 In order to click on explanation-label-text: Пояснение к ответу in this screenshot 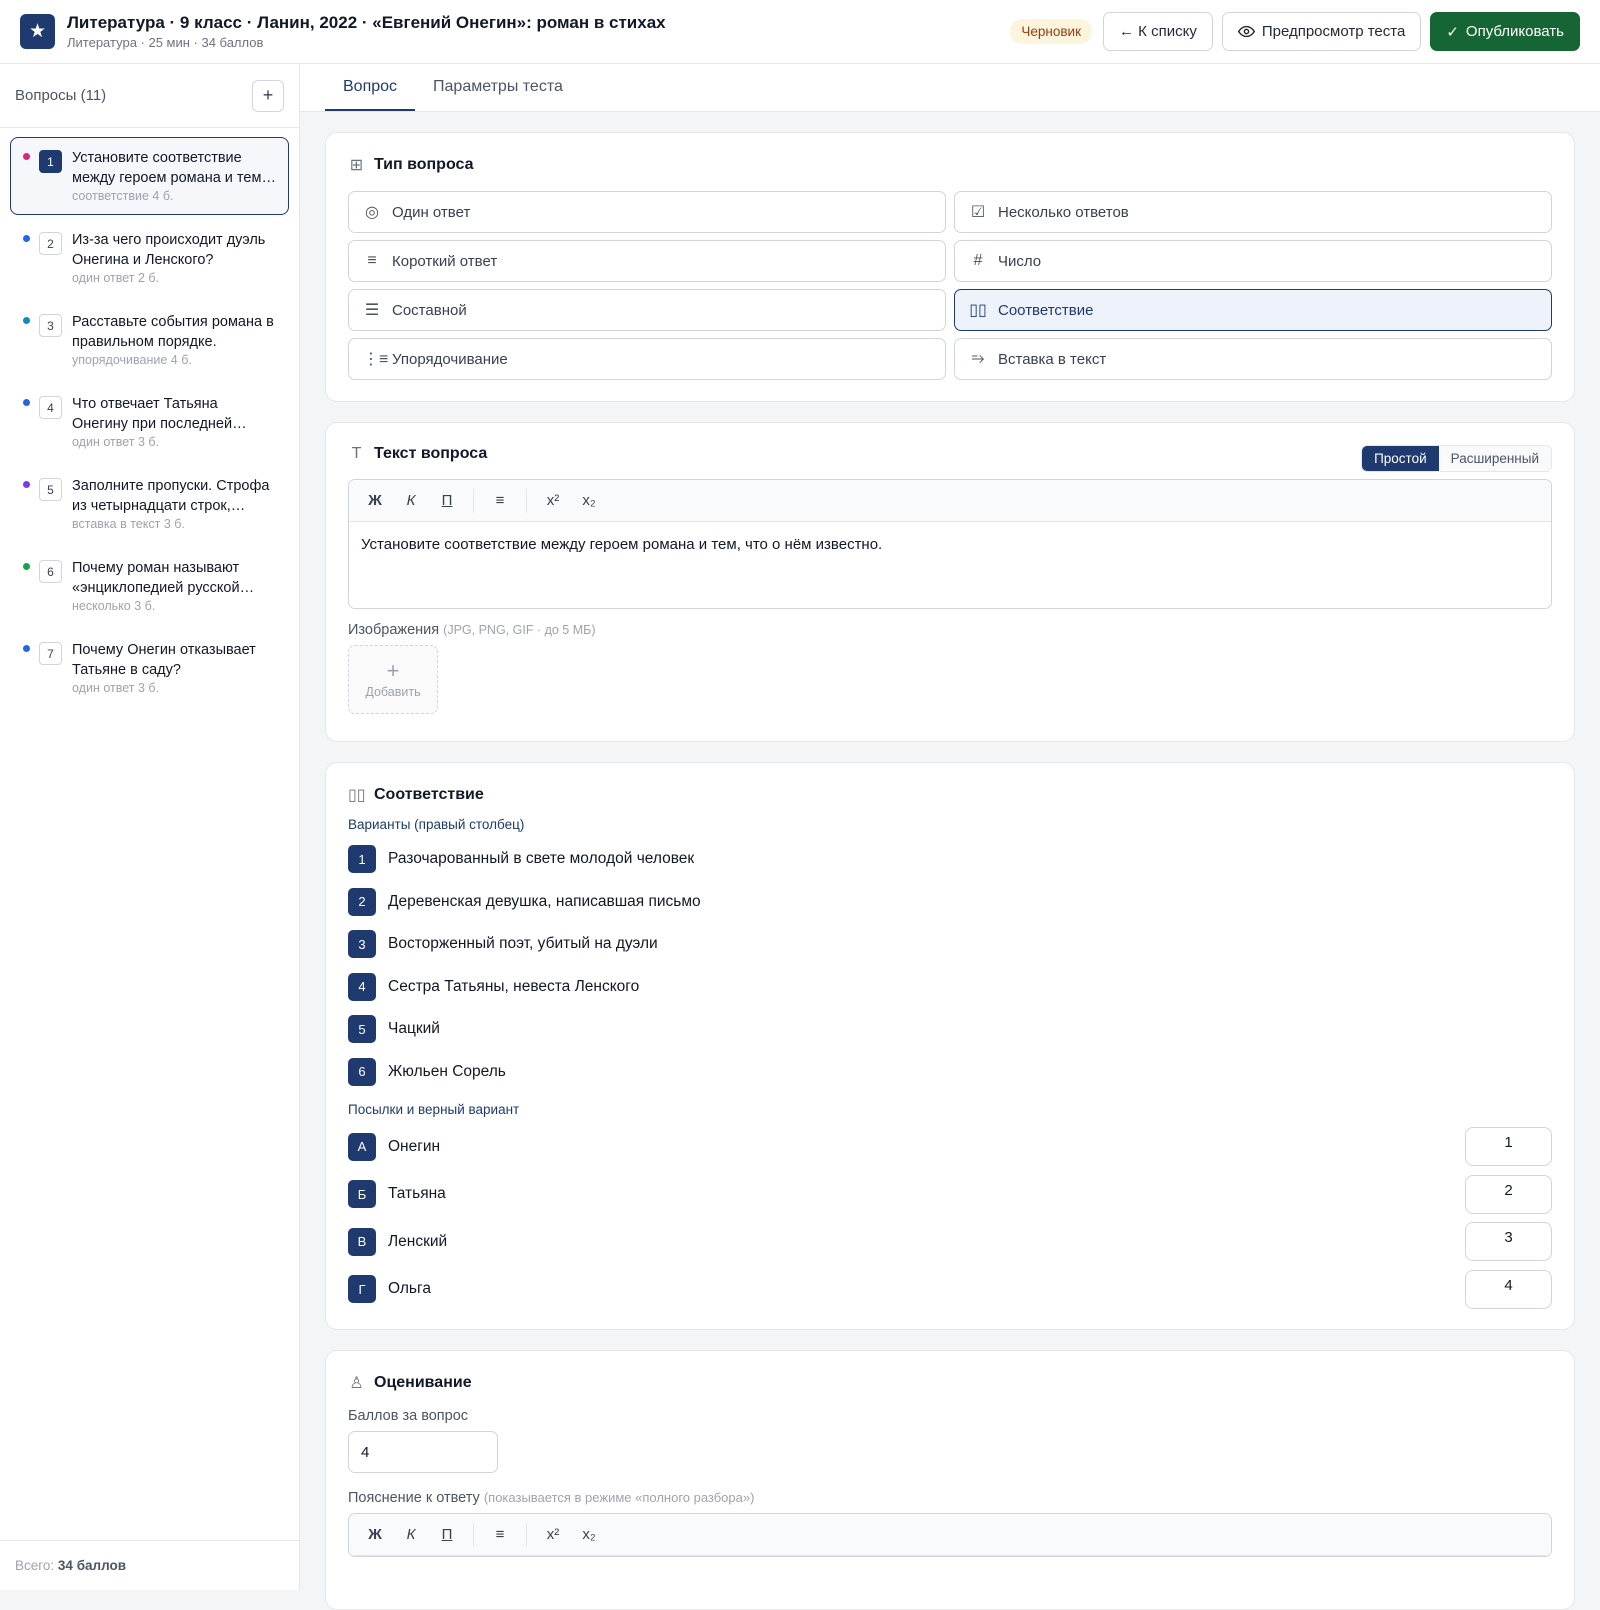, I will do `click(414, 1498)`.